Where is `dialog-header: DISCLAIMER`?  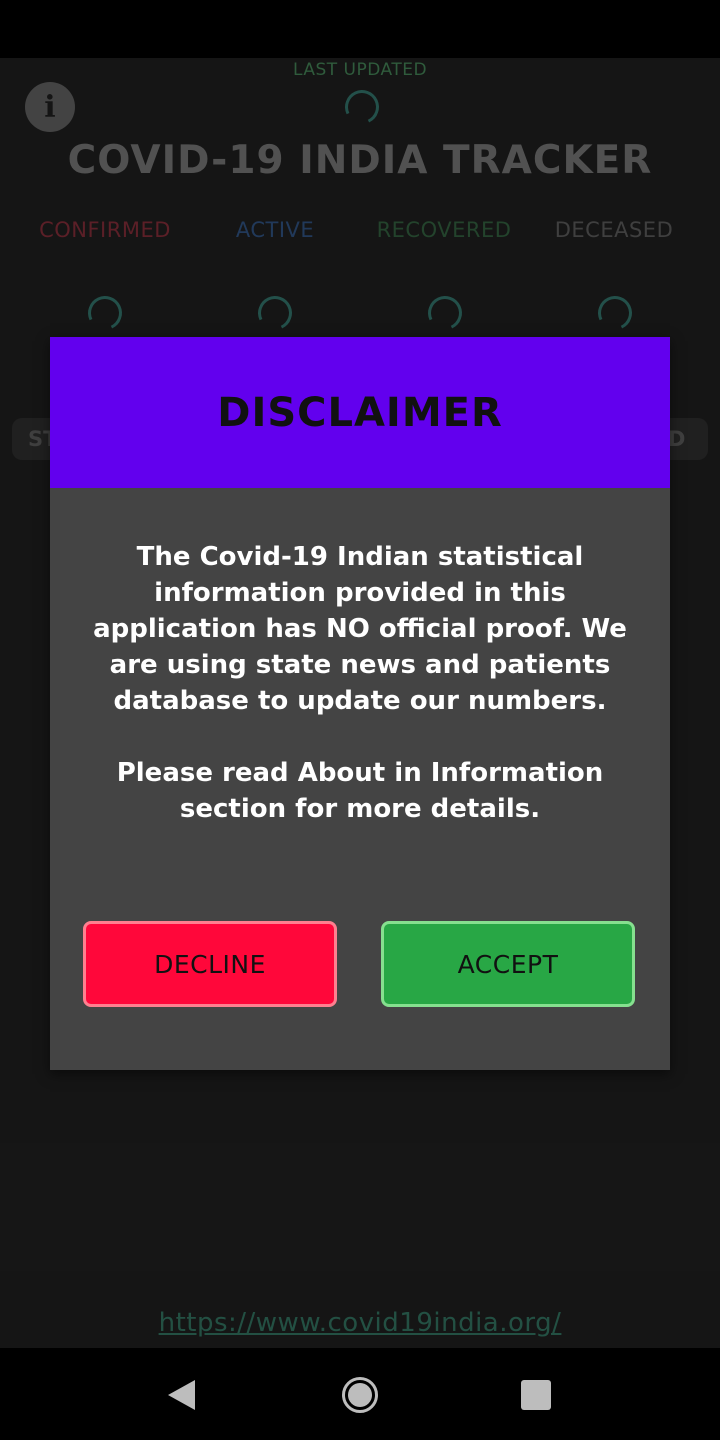 dialog-header: DISCLAIMER is located at coordinates (360, 412).